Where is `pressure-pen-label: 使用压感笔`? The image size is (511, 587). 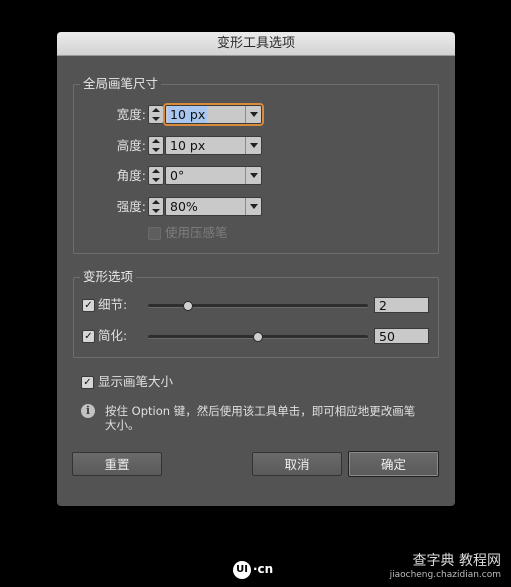 pressure-pen-label: 使用压感笔 is located at coordinates (196, 232).